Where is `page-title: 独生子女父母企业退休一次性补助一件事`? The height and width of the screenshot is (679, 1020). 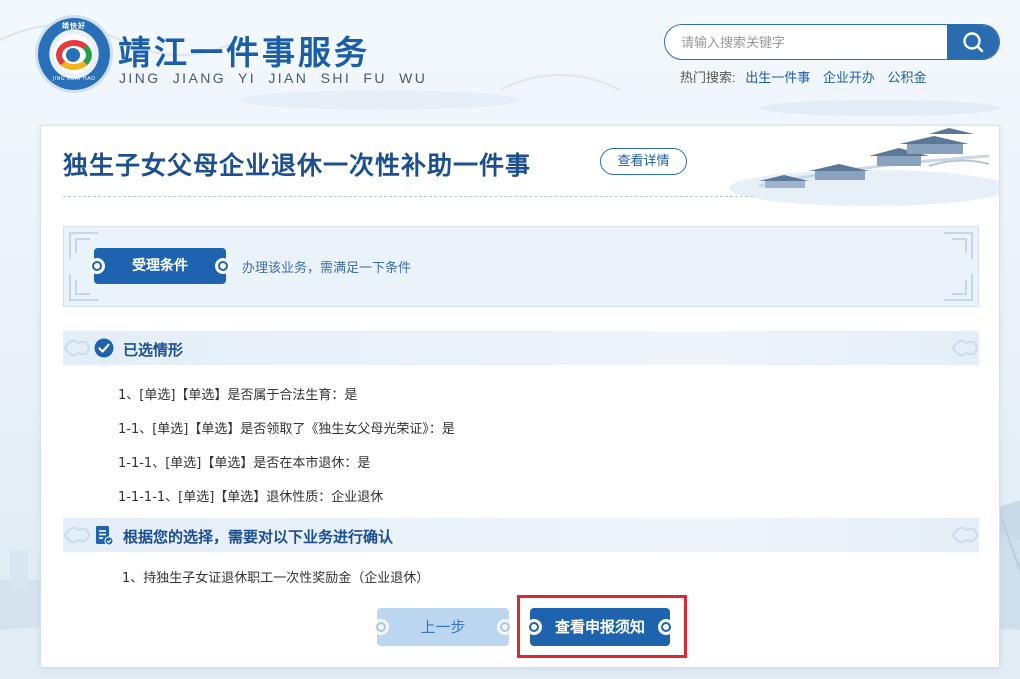
page-title: 独生子女父母企业退休一次性补助一件事 is located at coordinates (297, 165).